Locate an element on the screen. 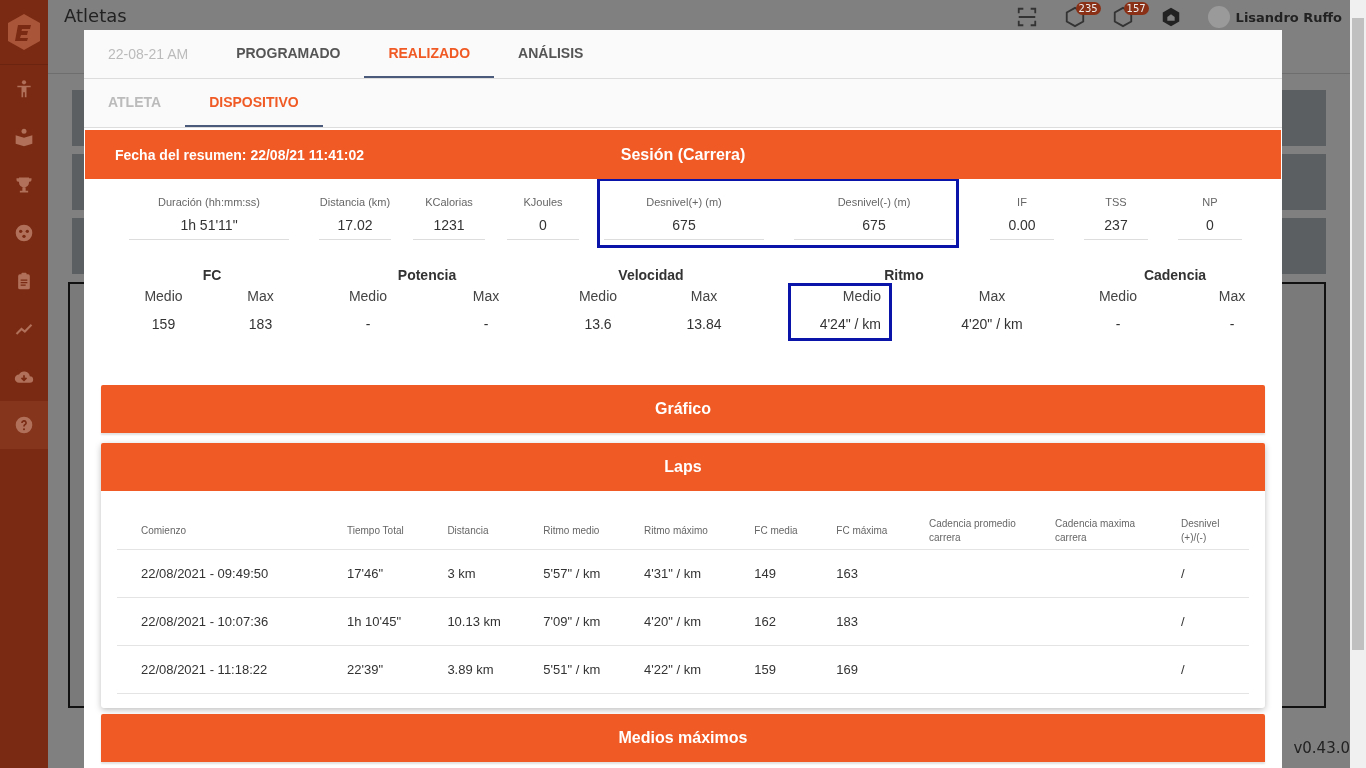  table-cell: 5'51" / km is located at coordinates (585, 669).